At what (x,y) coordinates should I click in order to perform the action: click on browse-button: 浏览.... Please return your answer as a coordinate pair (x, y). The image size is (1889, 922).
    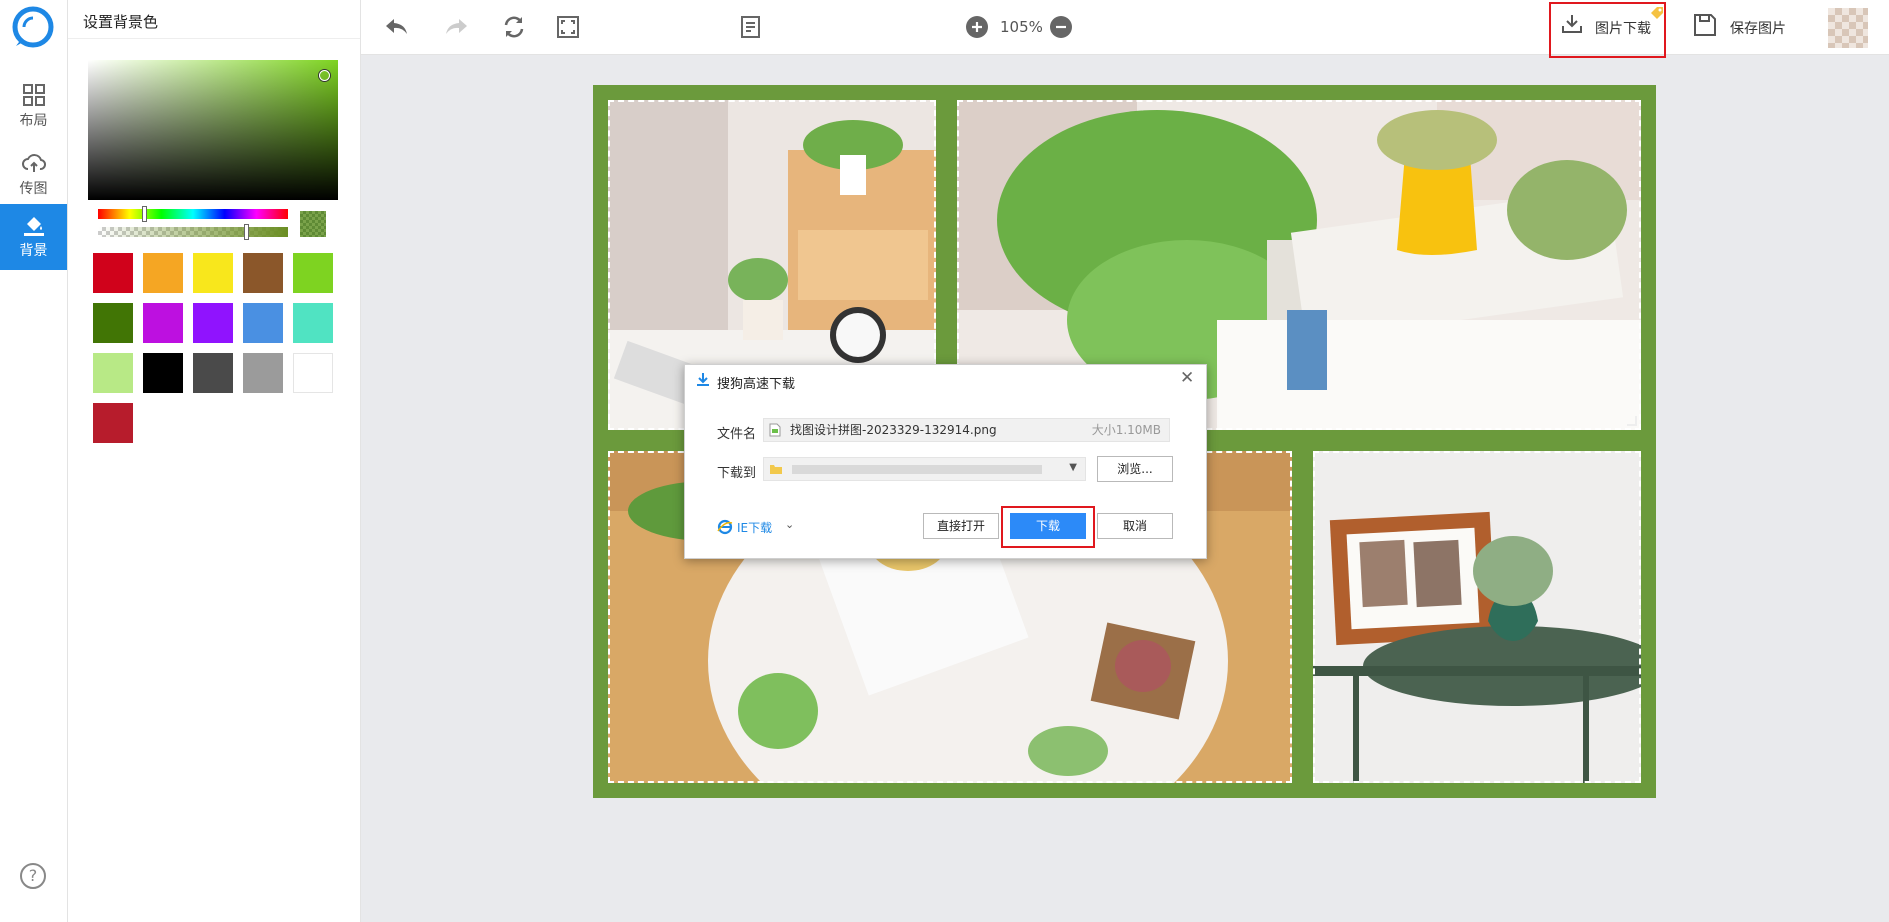
    Looking at the image, I should click on (1135, 469).